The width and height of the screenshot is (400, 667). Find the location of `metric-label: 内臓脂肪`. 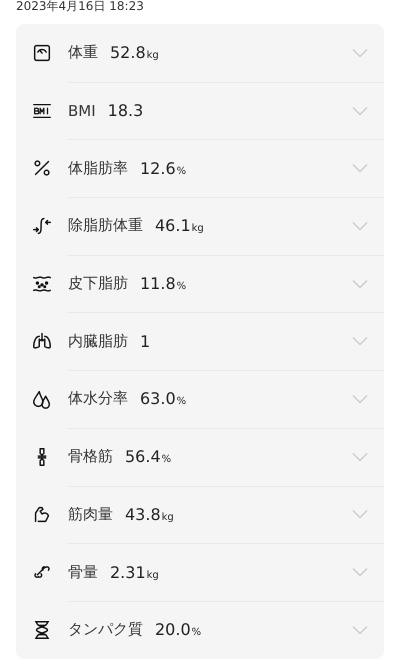

metric-label: 内臓脂肪 is located at coordinates (98, 341).